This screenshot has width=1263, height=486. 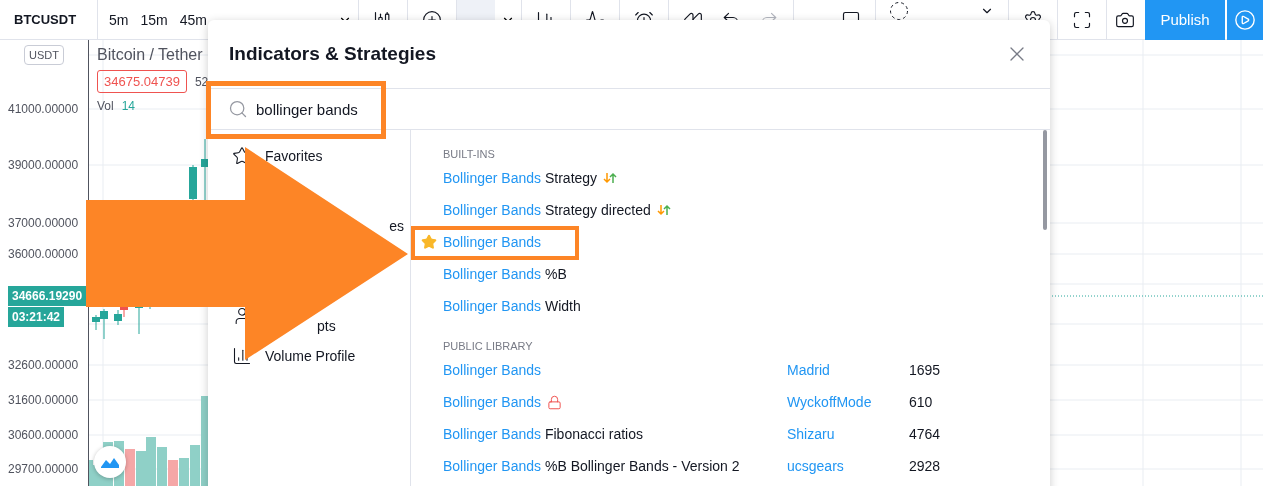 I want to click on volume-label: Vol, so click(x=105, y=106).